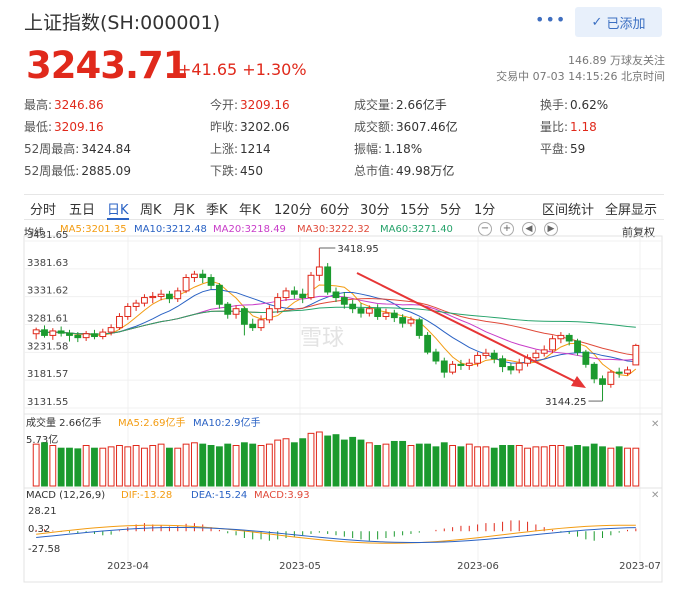  Describe the element at coordinates (226, 422) in the screenshot. I see `volume-ma-label: MA10:2.9亿手` at that location.